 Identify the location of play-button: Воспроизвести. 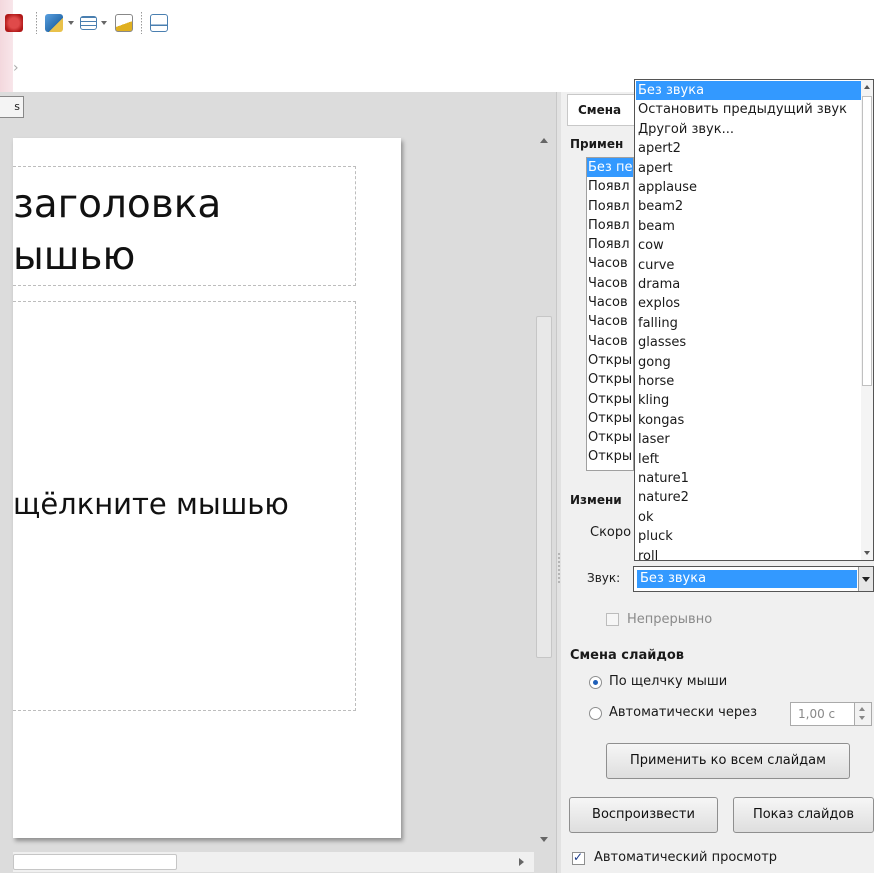
(643, 815).